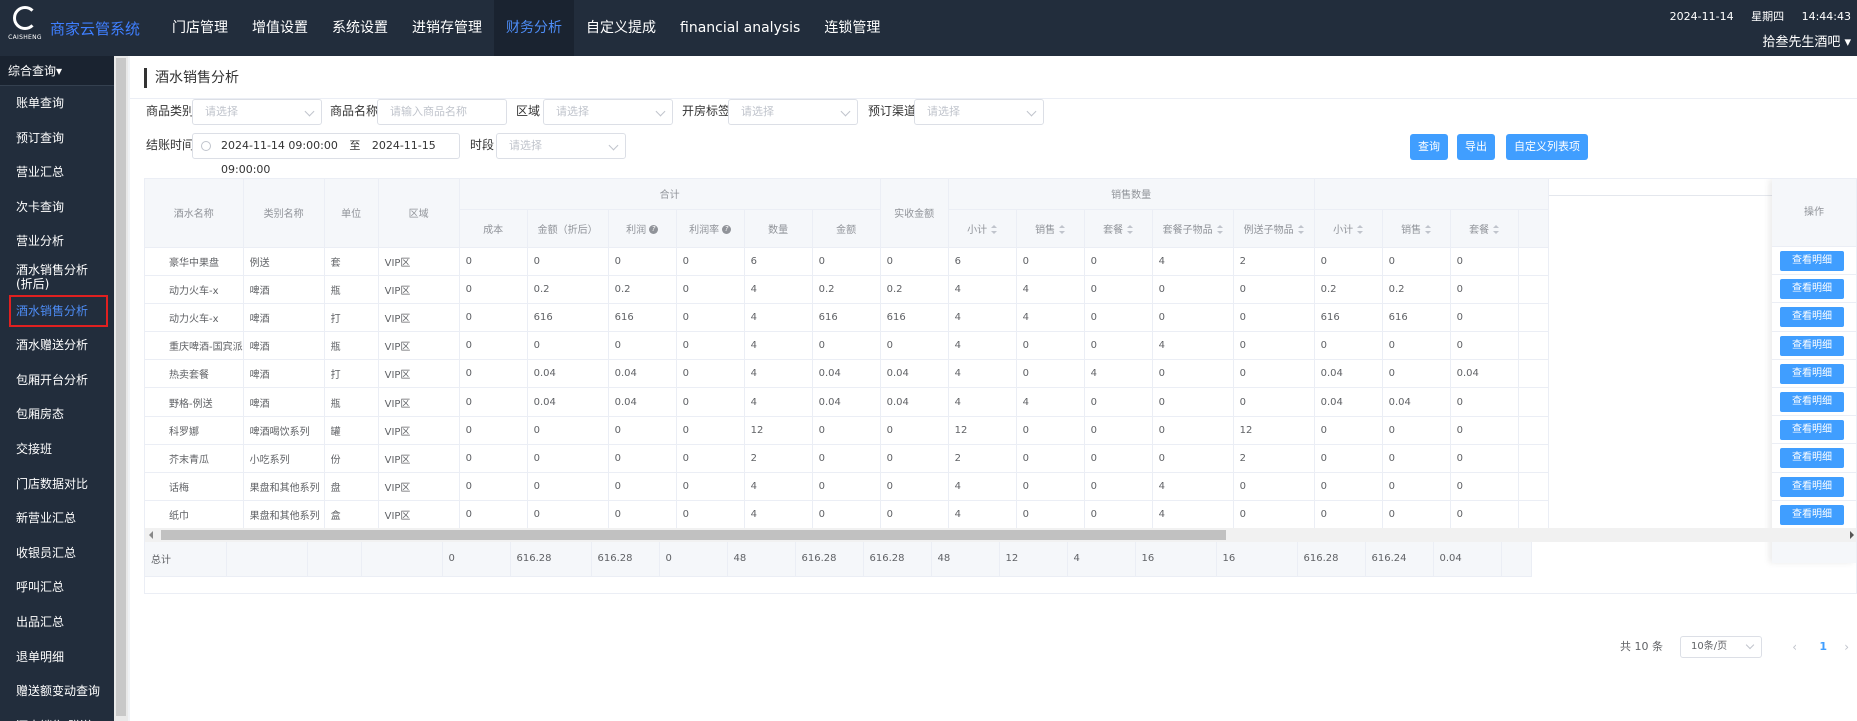  Describe the element at coordinates (57, 345) in the screenshot. I see `sidebar-item-drink-gift: 酒水赠送分析` at that location.